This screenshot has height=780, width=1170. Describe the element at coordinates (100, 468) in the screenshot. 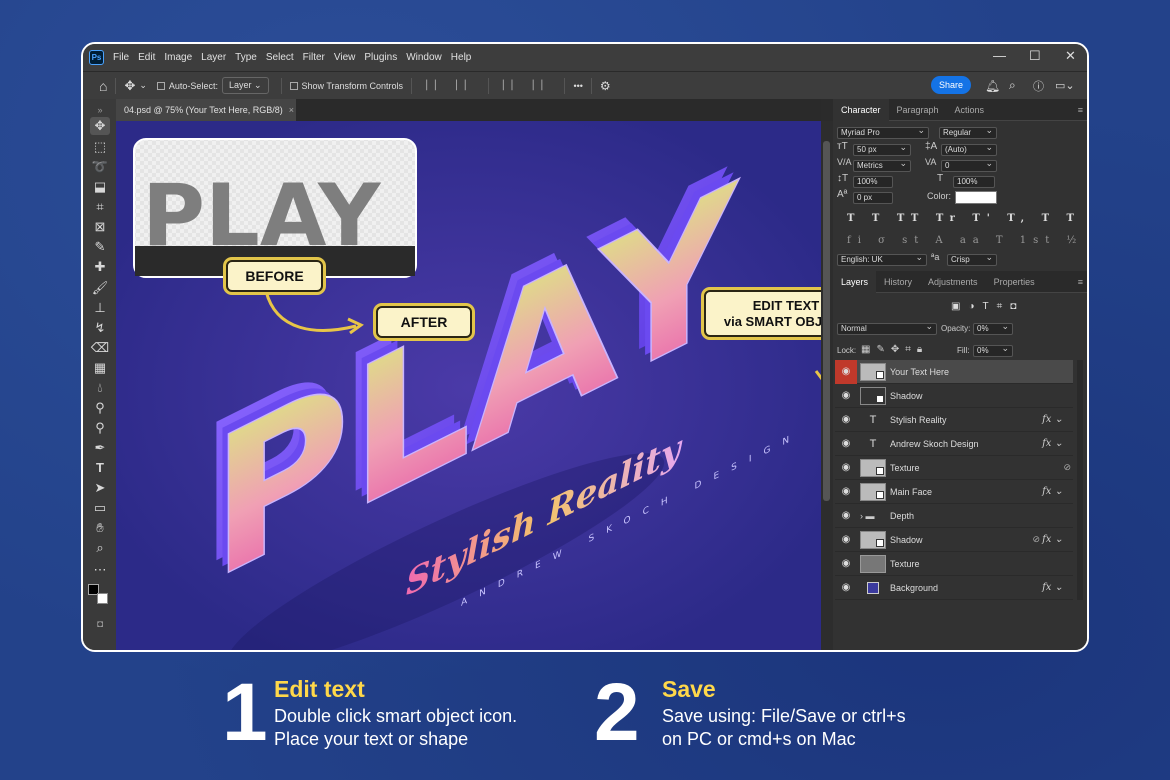

I see `type-tool-icon: T` at that location.